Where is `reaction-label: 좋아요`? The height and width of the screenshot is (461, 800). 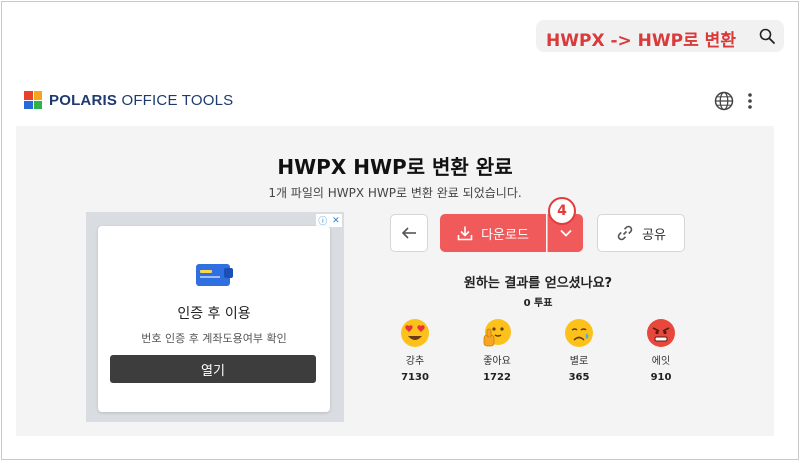
reaction-label: 좋아요 is located at coordinates (497, 361).